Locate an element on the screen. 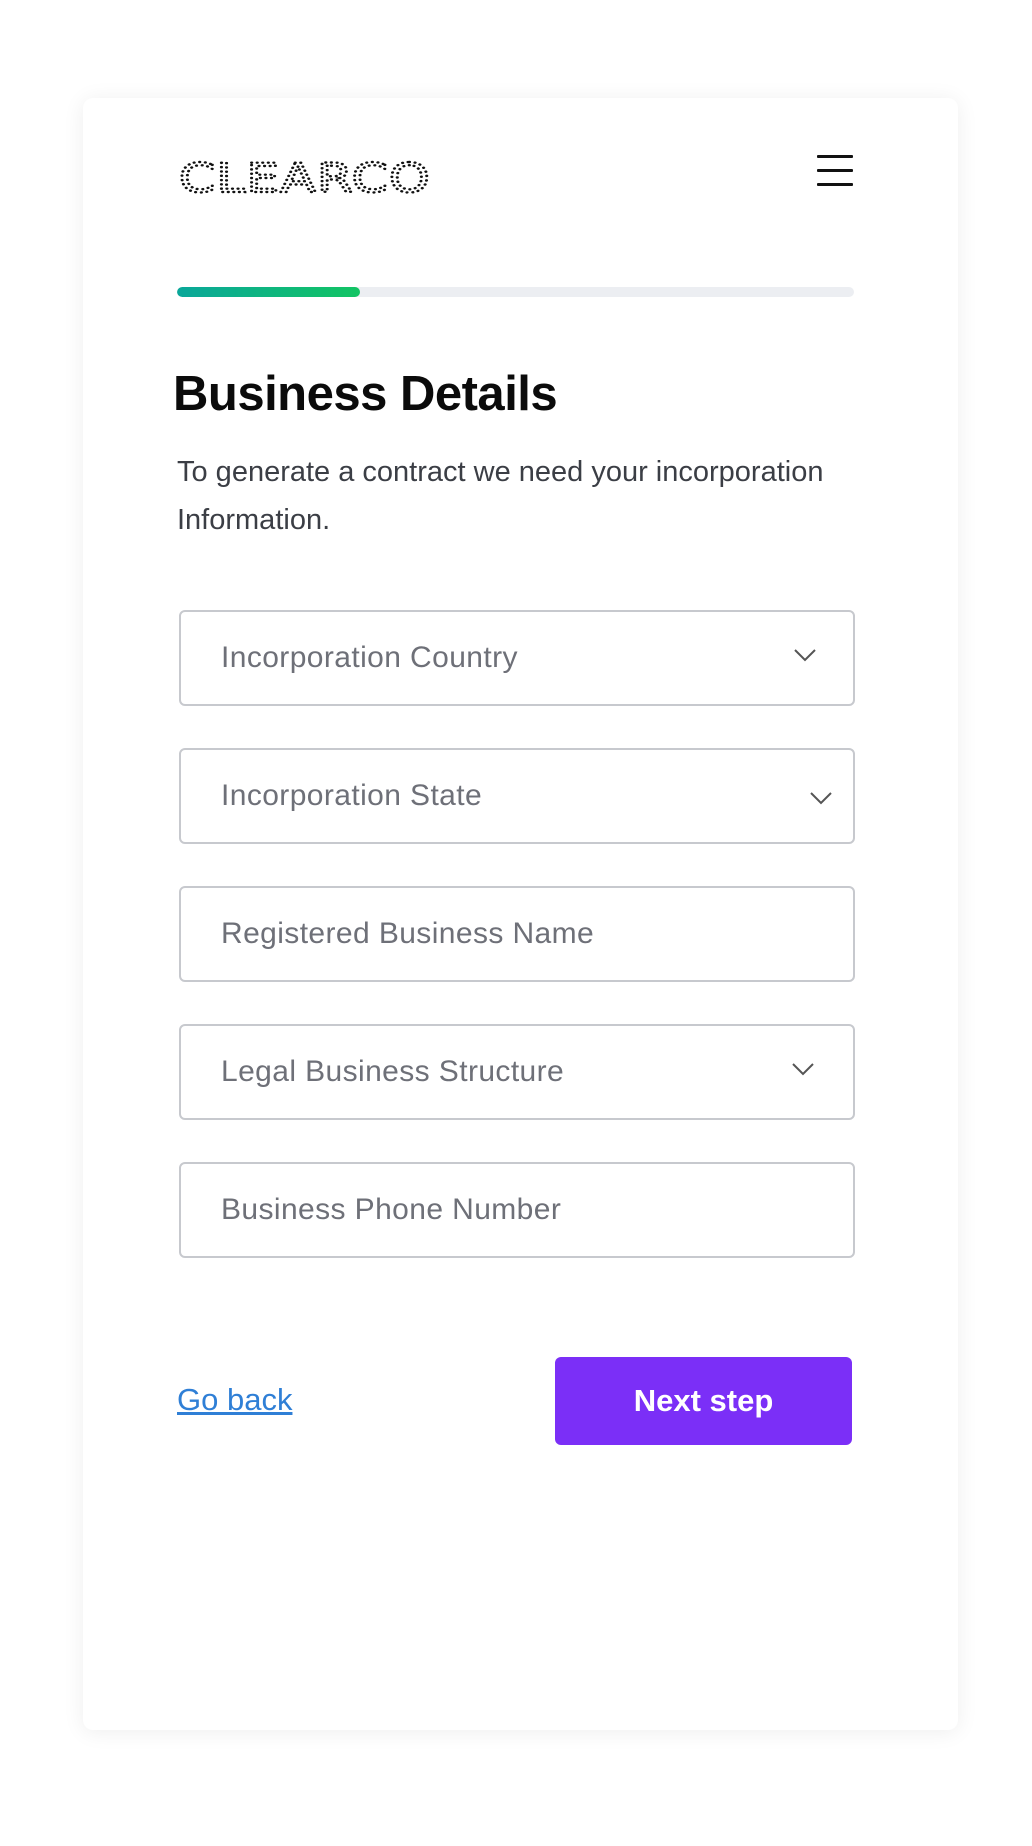 The height and width of the screenshot is (1846, 1032). registered-business-name-field is located at coordinates (517, 934).